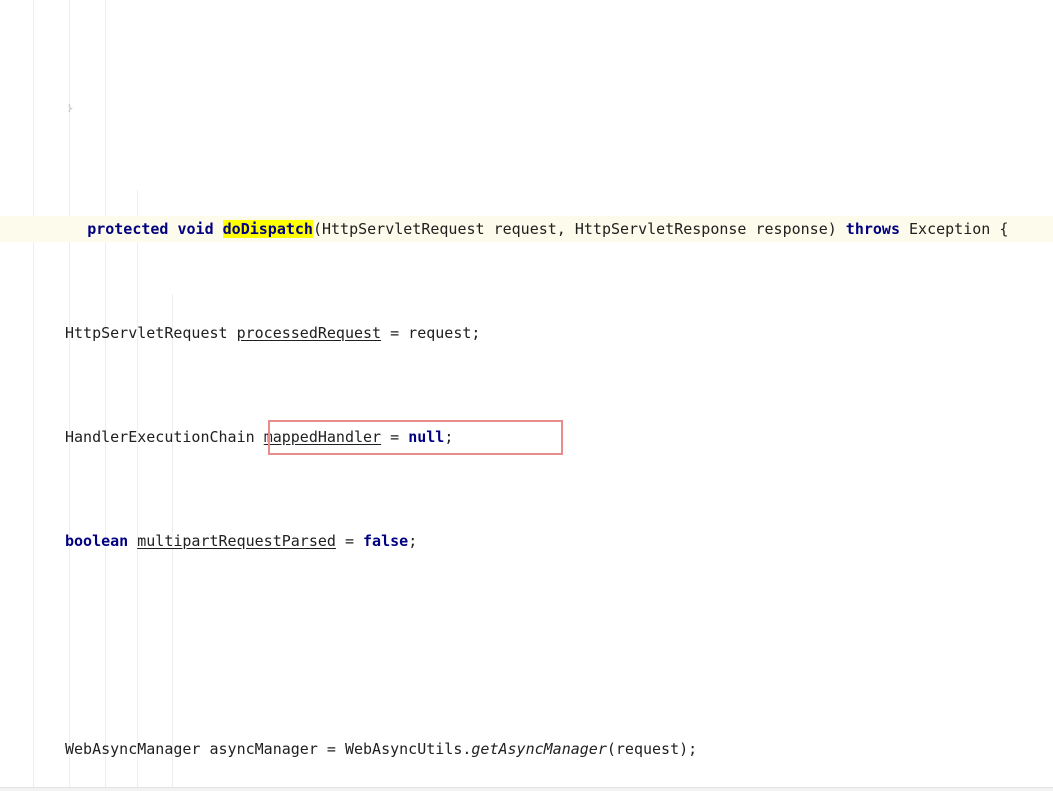 The width and height of the screenshot is (1053, 791). Describe the element at coordinates (526, 108) in the screenshot. I see `code-line-0: }` at that location.